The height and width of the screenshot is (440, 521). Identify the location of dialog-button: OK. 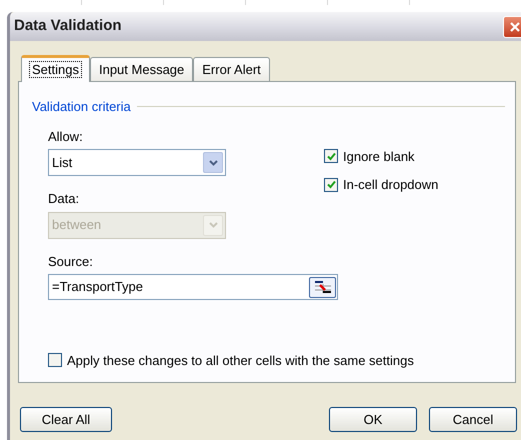
(373, 419).